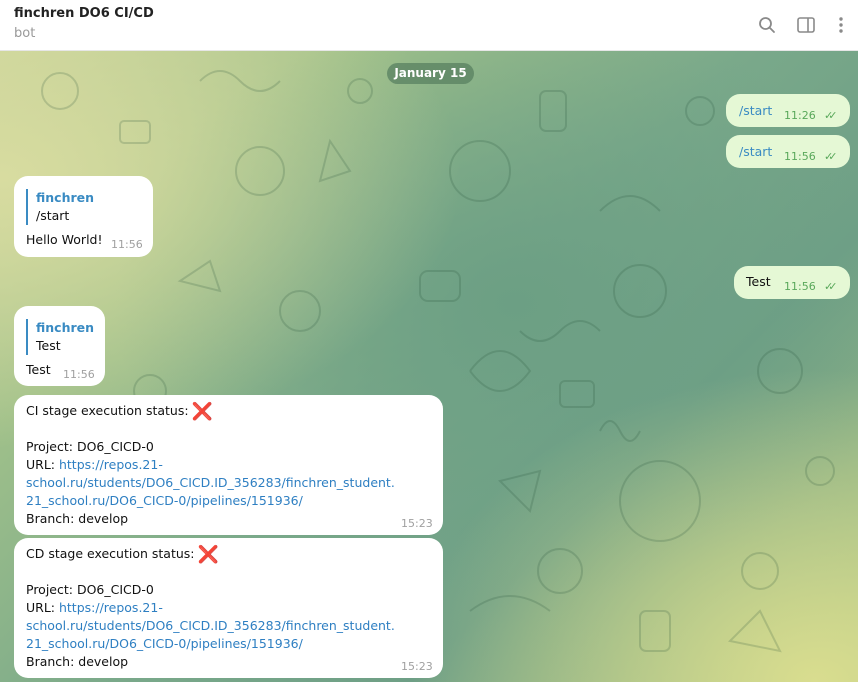 The image size is (858, 682). Describe the element at coordinates (53, 215) in the screenshot. I see `reply-text: /start` at that location.